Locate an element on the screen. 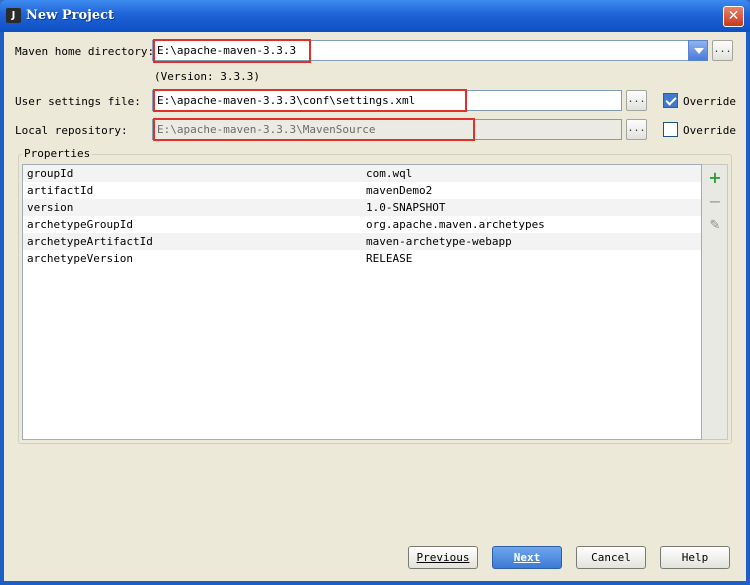 This screenshot has height=585, width=750. local-repository-override-checkbox is located at coordinates (670, 129).